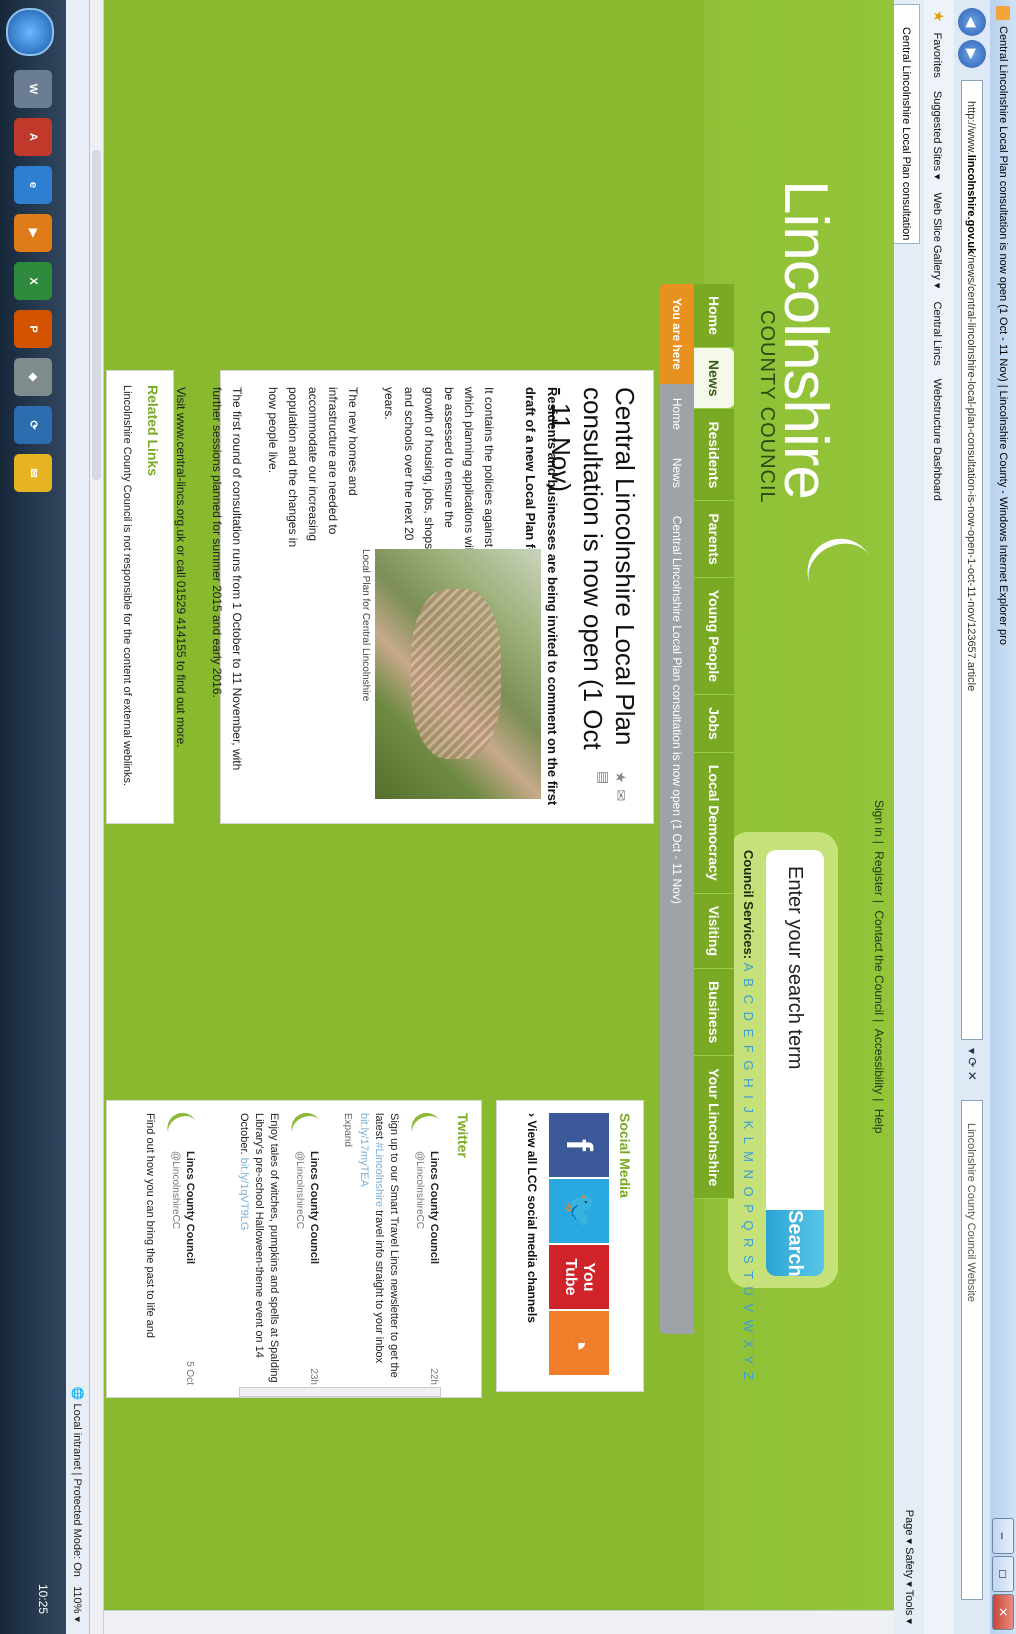  Describe the element at coordinates (714, 378) in the screenshot. I see `nav-news: News` at that location.